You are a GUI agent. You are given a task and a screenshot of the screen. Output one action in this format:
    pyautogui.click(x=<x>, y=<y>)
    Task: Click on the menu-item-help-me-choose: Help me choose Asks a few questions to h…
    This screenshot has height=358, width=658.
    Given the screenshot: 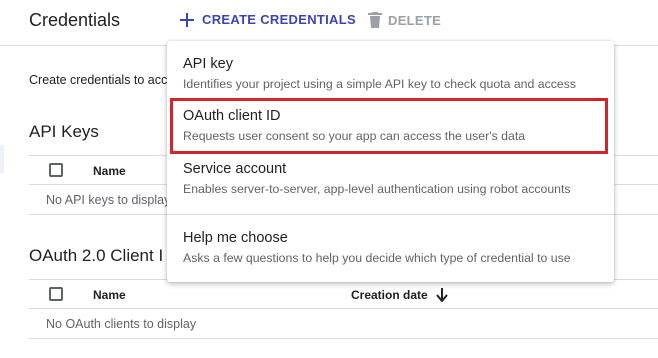 What is the action you would take?
    pyautogui.click(x=390, y=246)
    